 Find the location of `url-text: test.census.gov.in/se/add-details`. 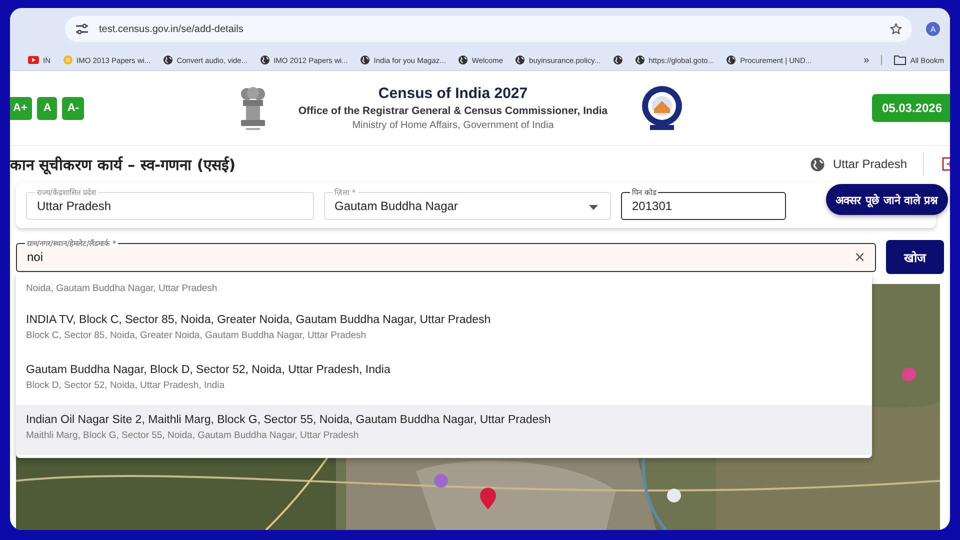

url-text: test.census.gov.in/se/add-details is located at coordinates (171, 29).